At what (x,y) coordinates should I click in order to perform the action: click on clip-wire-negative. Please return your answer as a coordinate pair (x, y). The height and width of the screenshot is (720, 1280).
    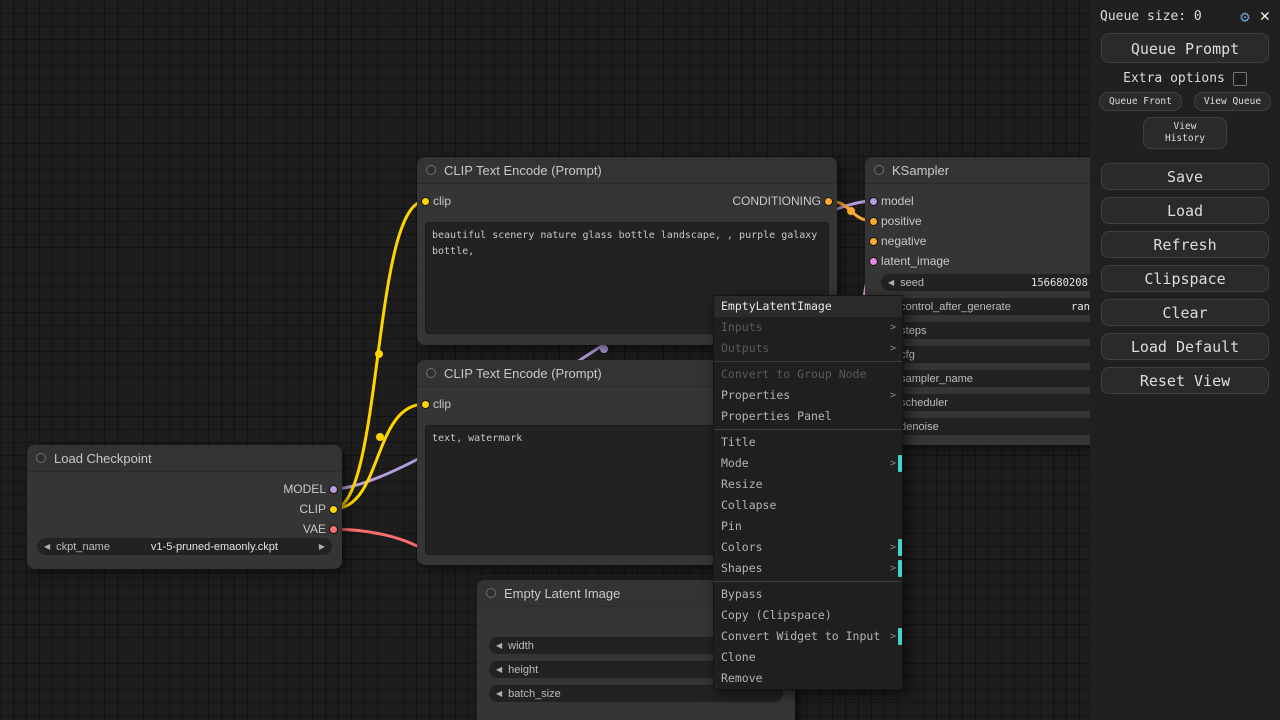
    Looking at the image, I should click on (379, 456).